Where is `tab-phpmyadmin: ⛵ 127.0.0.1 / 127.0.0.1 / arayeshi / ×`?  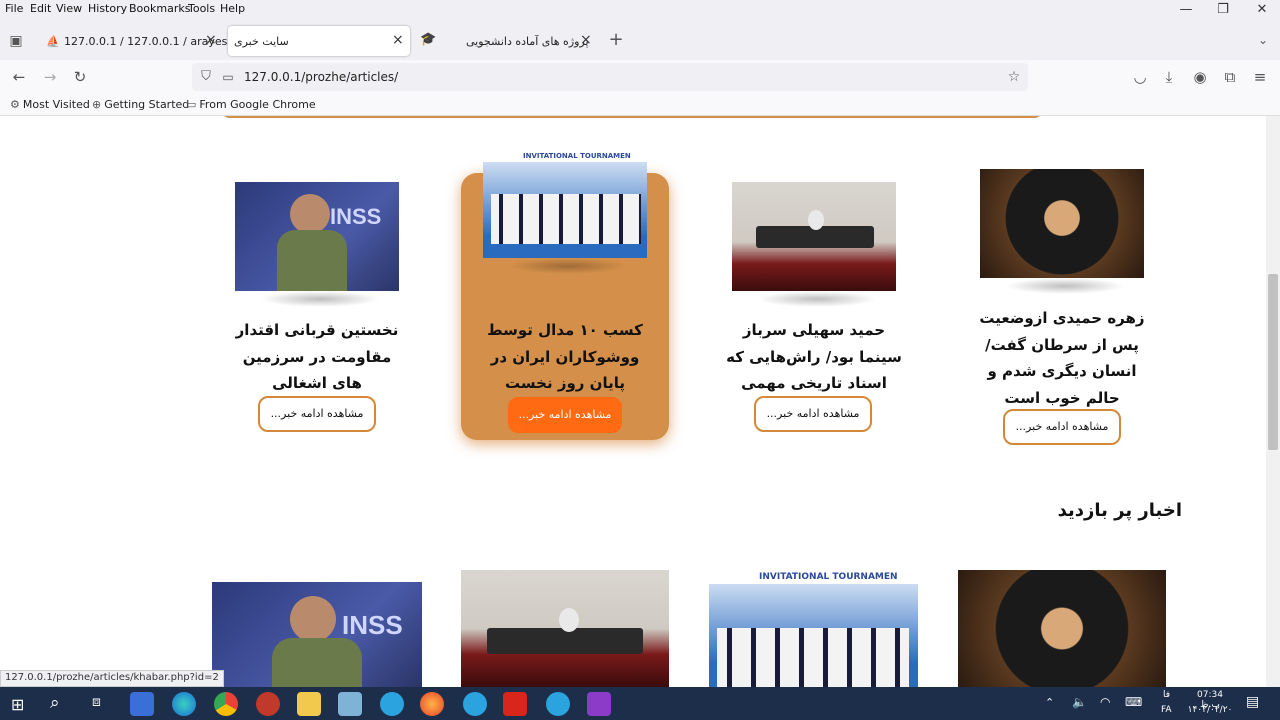
tab-phpmyadmin: ⛵ 127.0.0.1 / 127.0.0.1 / arayeshi / × is located at coordinates (141, 41).